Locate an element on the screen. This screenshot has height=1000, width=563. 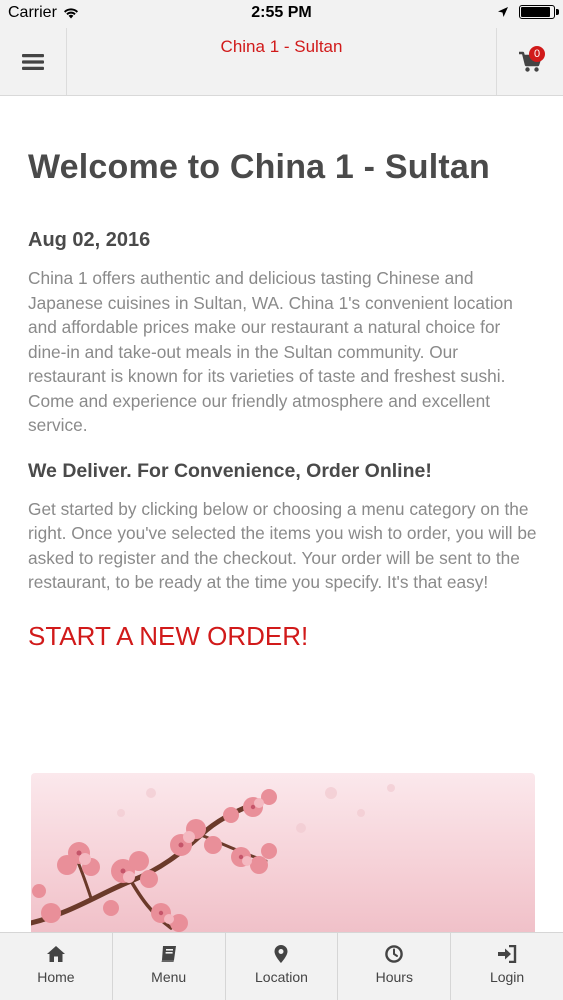
status-right is located at coordinates (528, 12).